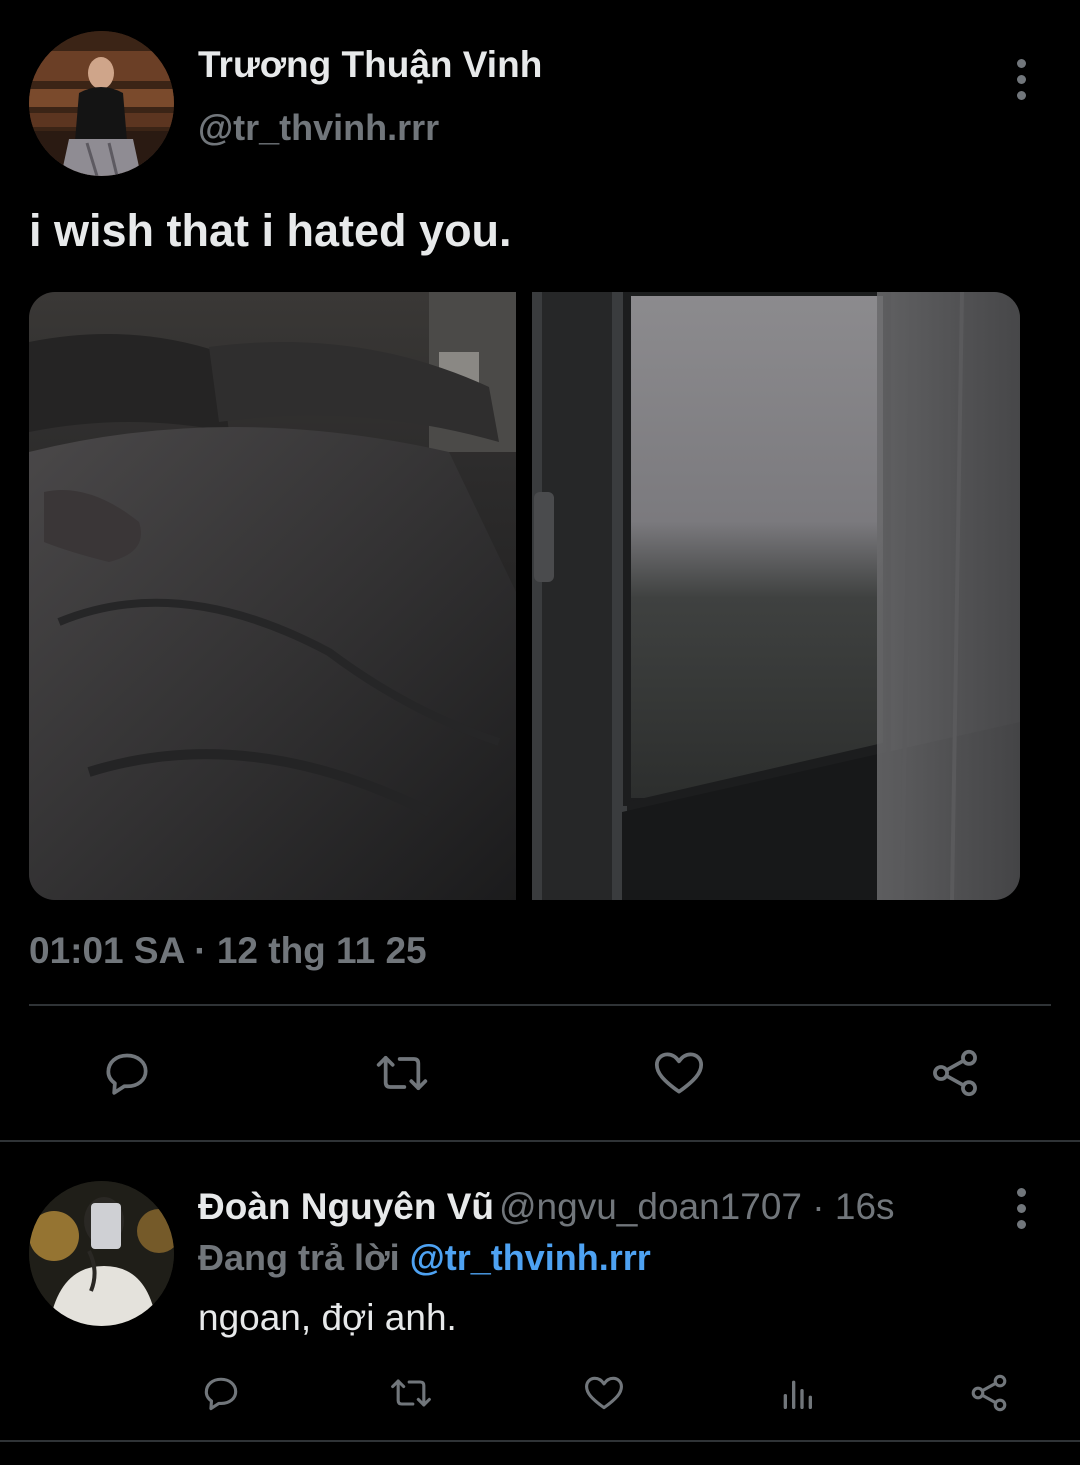 The width and height of the screenshot is (1080, 1465). What do you see at coordinates (1021, 1208) in the screenshot?
I see `reply-more-options-icon` at bounding box center [1021, 1208].